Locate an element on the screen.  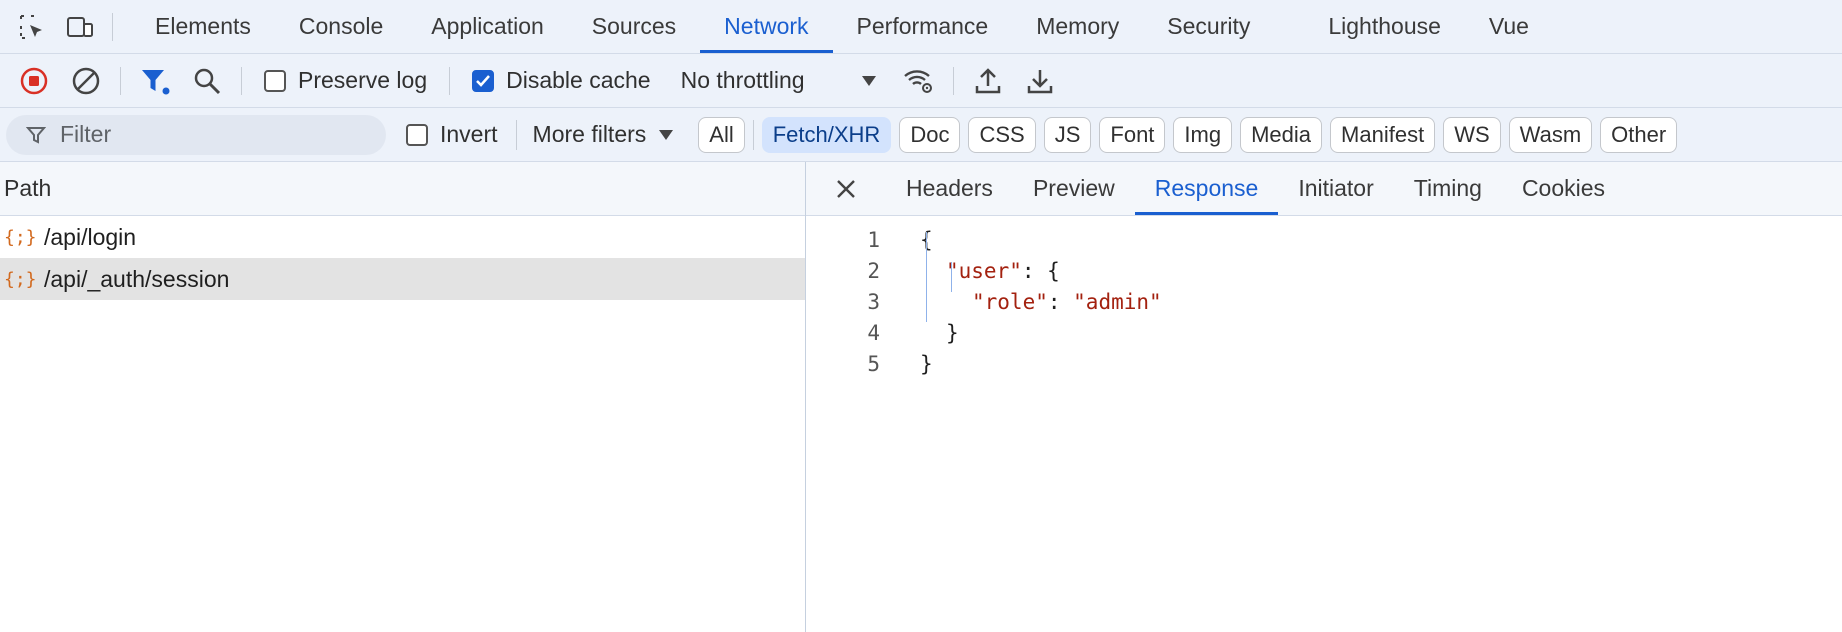
search-icon is located at coordinates (207, 81).